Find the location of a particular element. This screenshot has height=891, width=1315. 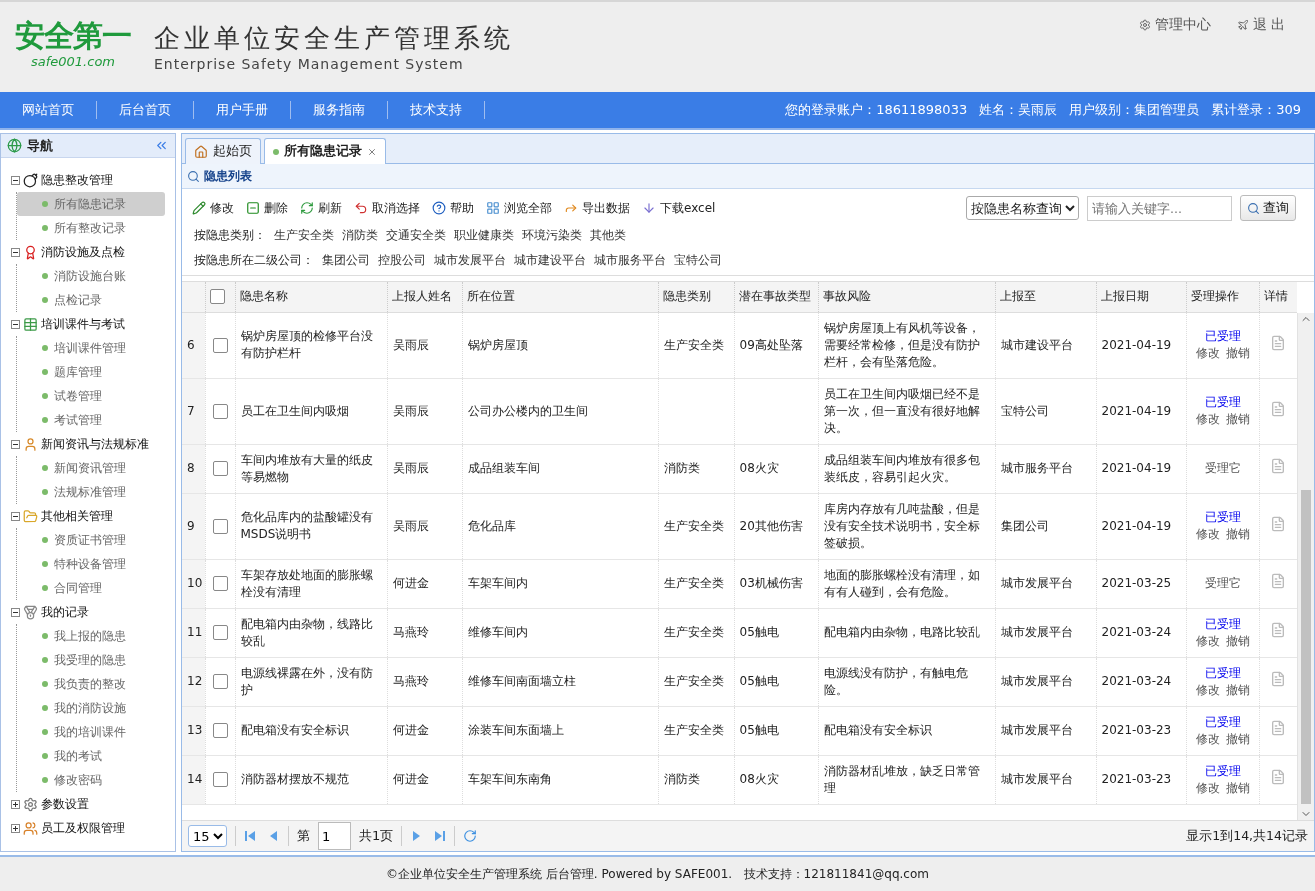

tree-group: 新闻资讯与法规标准 is located at coordinates (95, 444).